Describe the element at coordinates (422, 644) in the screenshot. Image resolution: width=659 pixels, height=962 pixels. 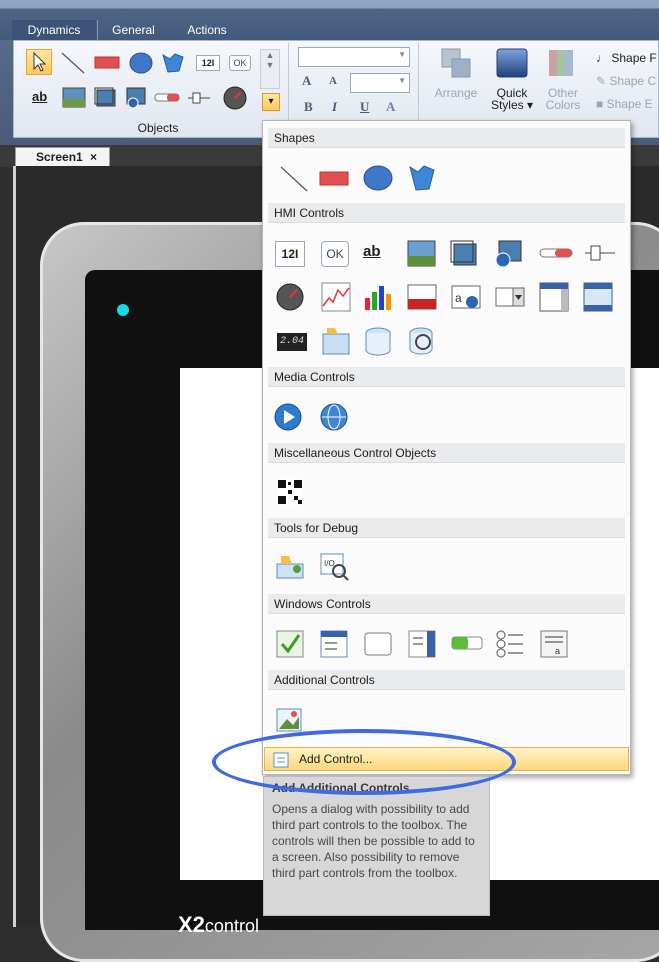
I see `tree-view-control-icon` at that location.